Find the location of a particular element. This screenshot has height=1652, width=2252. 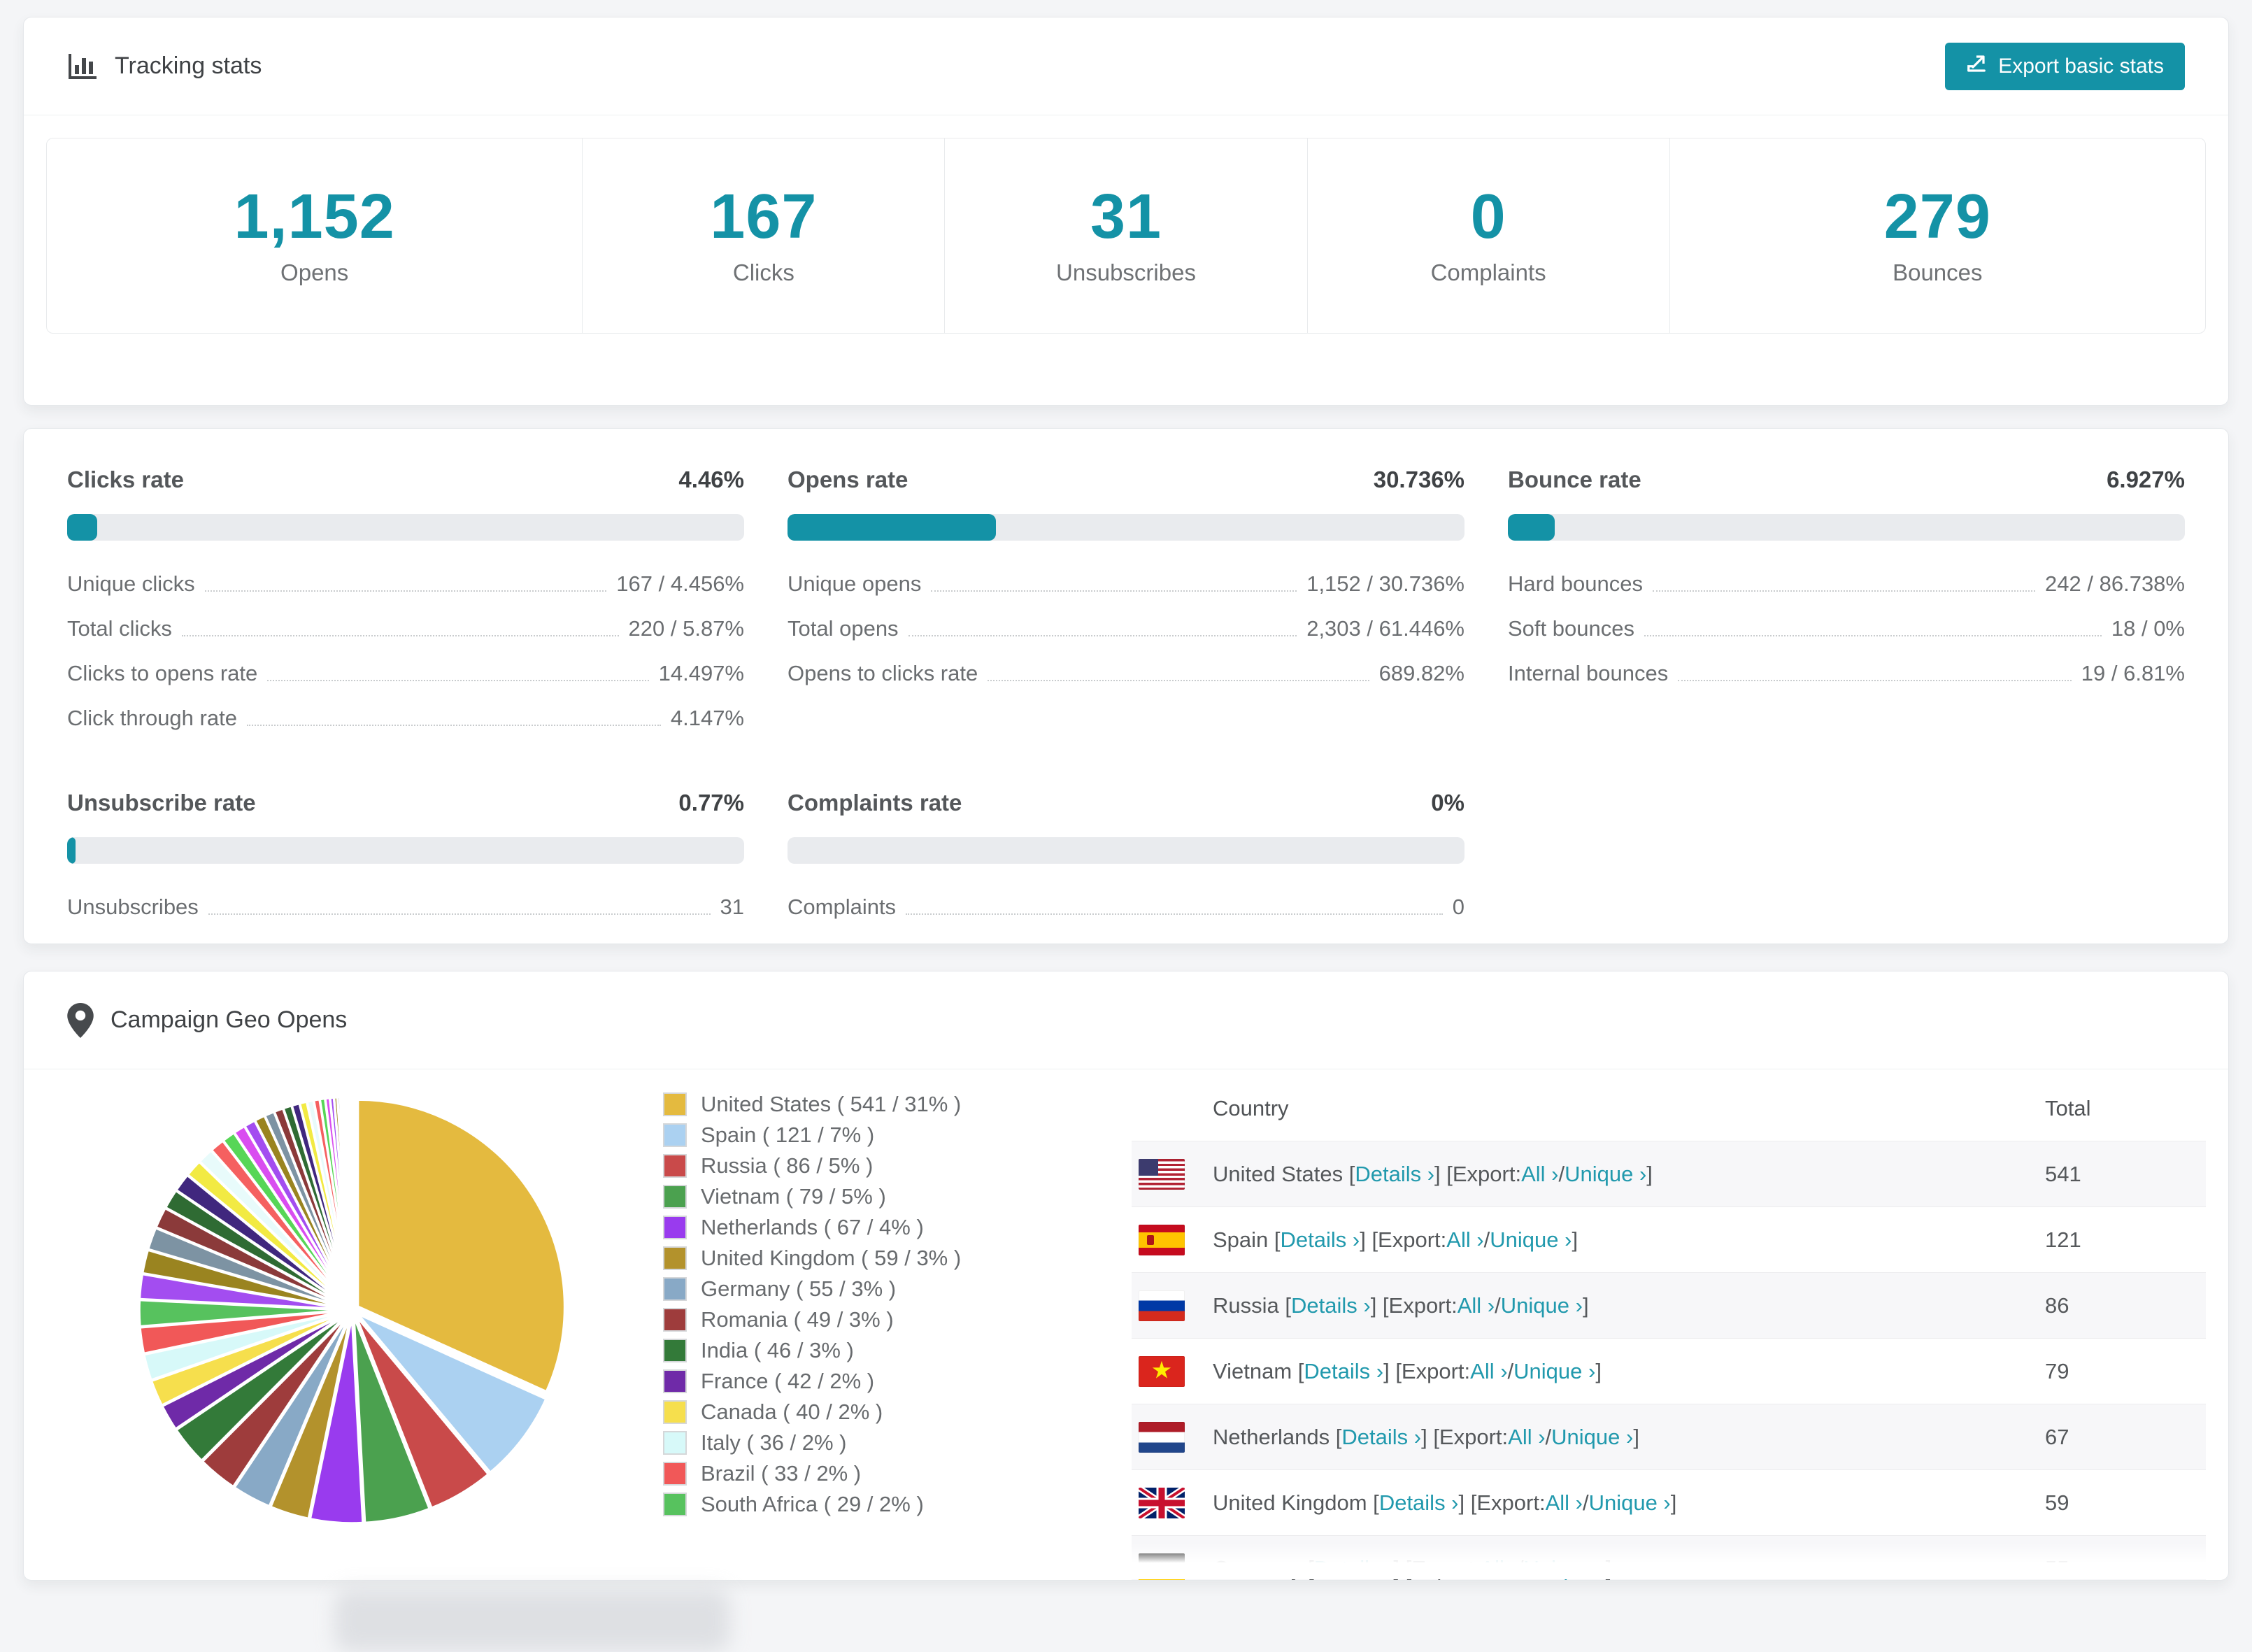

rate-row: Total opens 2,303 / 61.446% is located at coordinates (1126, 628).